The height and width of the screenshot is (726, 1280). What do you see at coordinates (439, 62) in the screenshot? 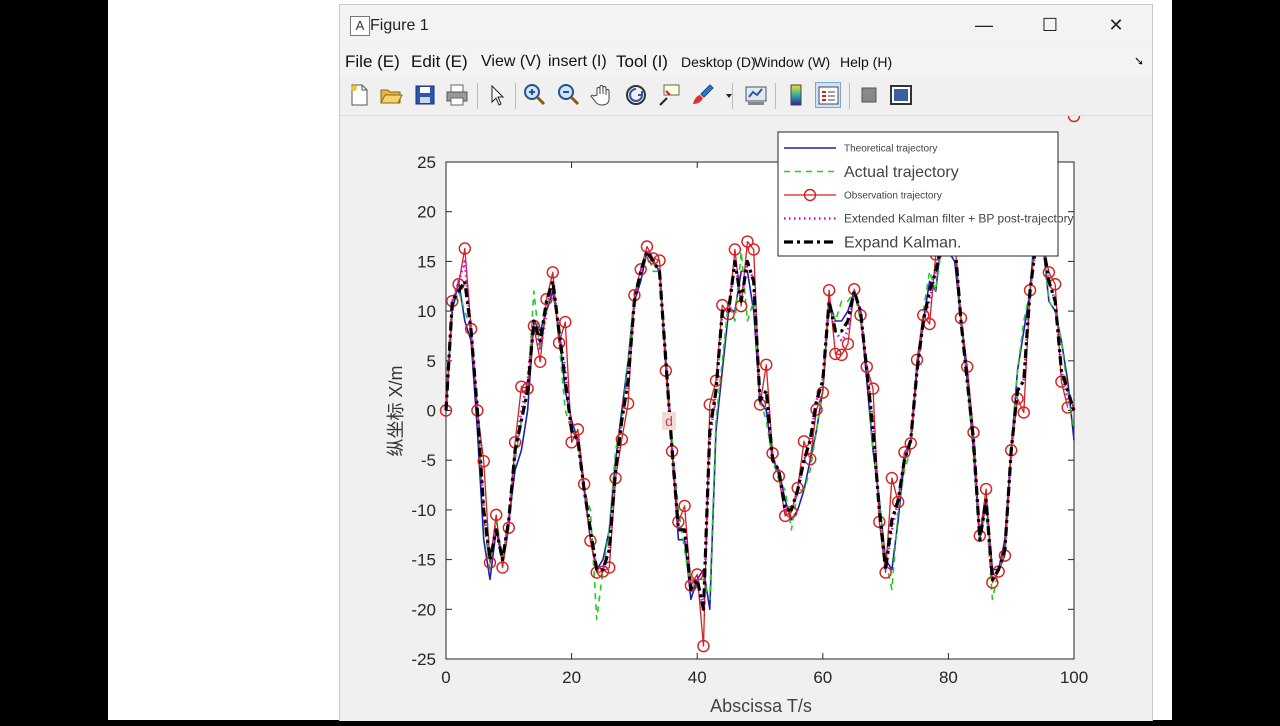
I see `menu-edit: Edit (E)` at bounding box center [439, 62].